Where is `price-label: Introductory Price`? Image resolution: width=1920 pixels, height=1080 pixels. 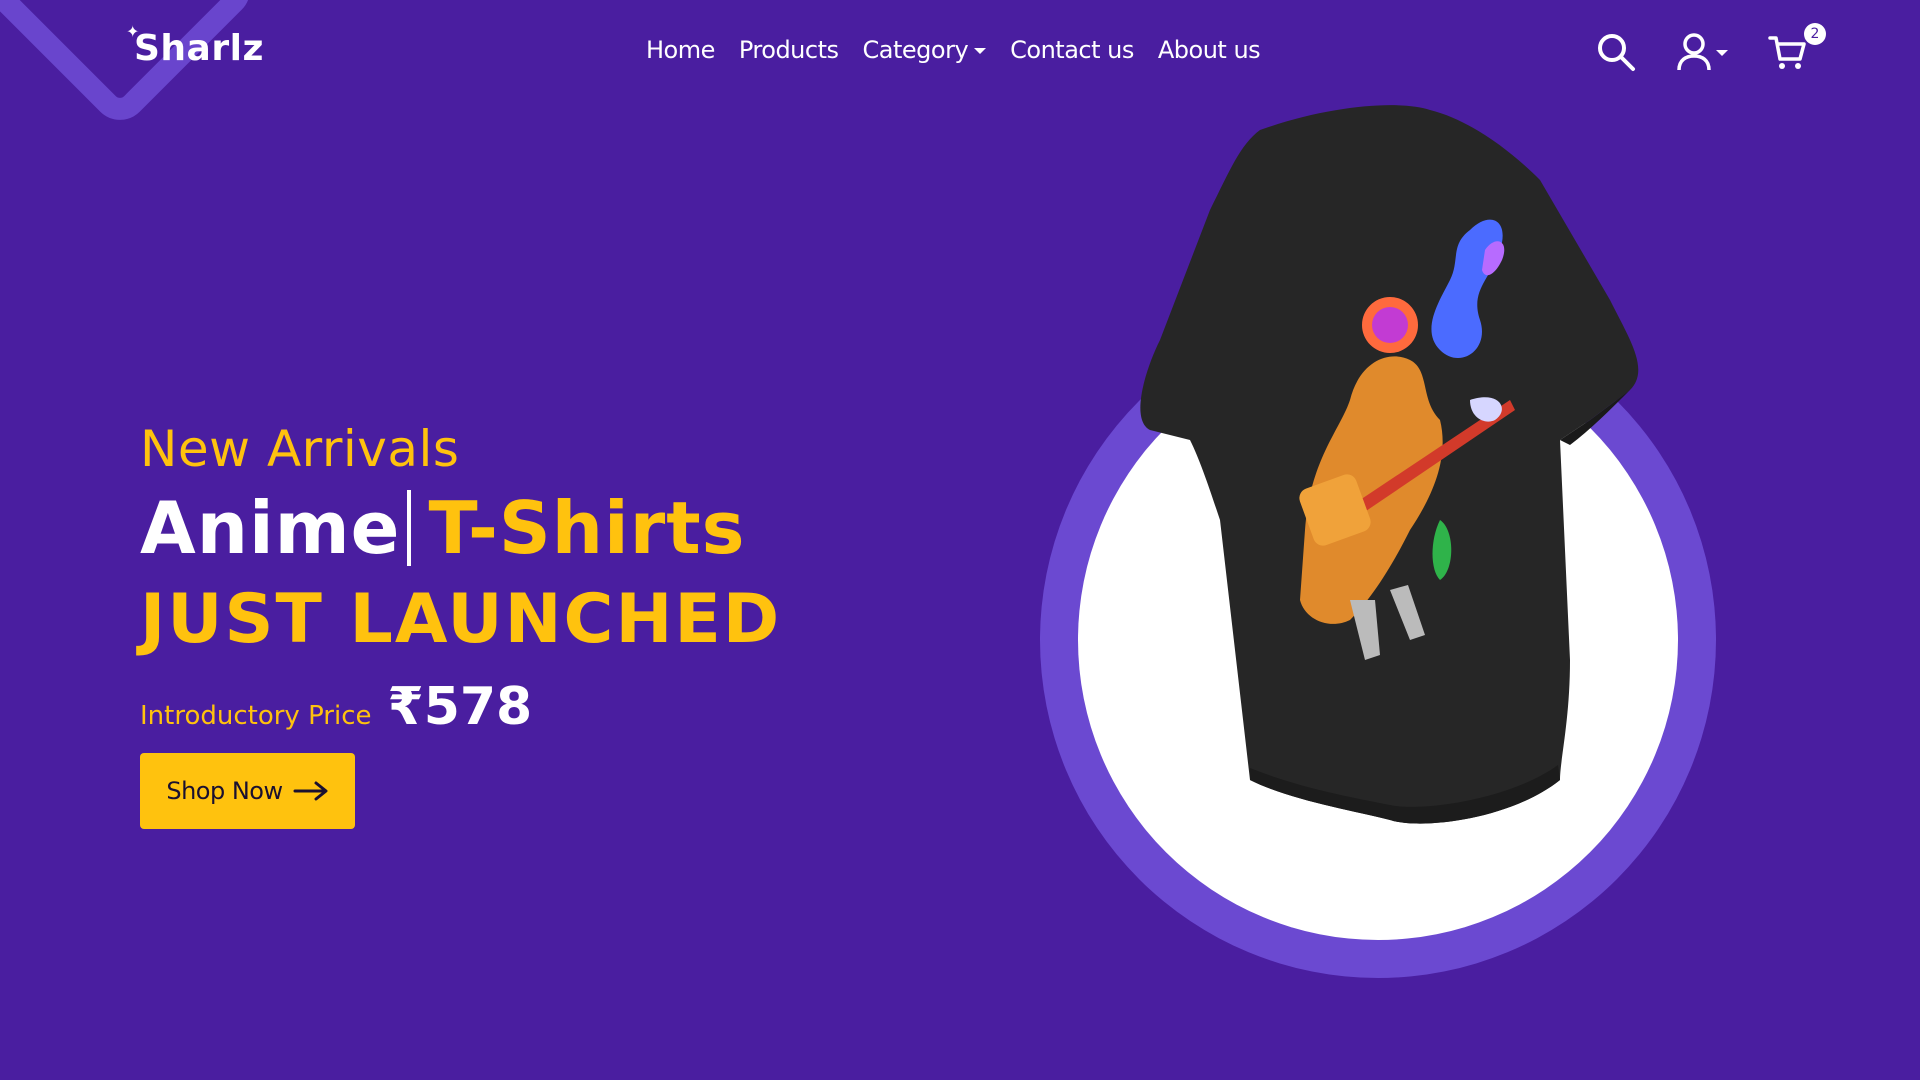 price-label: Introductory Price is located at coordinates (256, 716).